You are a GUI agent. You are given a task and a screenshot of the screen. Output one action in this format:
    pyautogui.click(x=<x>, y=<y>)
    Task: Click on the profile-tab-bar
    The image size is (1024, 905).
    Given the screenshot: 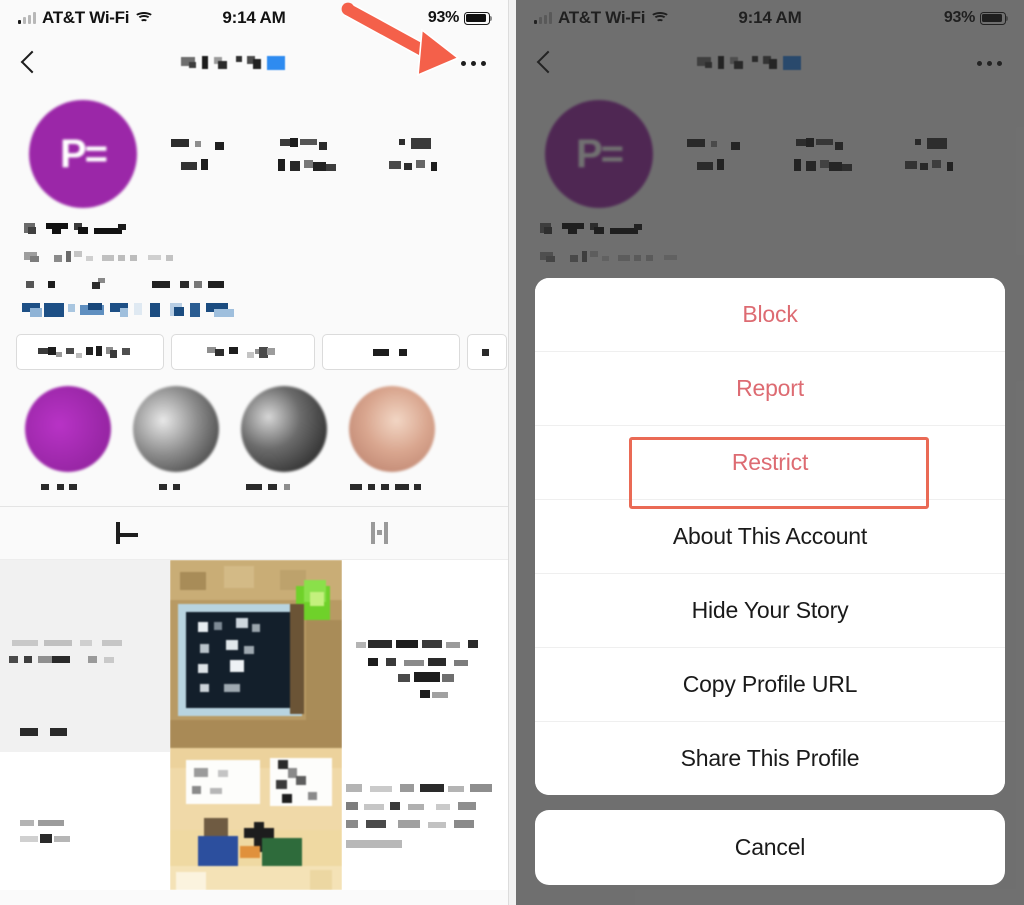 What is the action you would take?
    pyautogui.click(x=254, y=532)
    